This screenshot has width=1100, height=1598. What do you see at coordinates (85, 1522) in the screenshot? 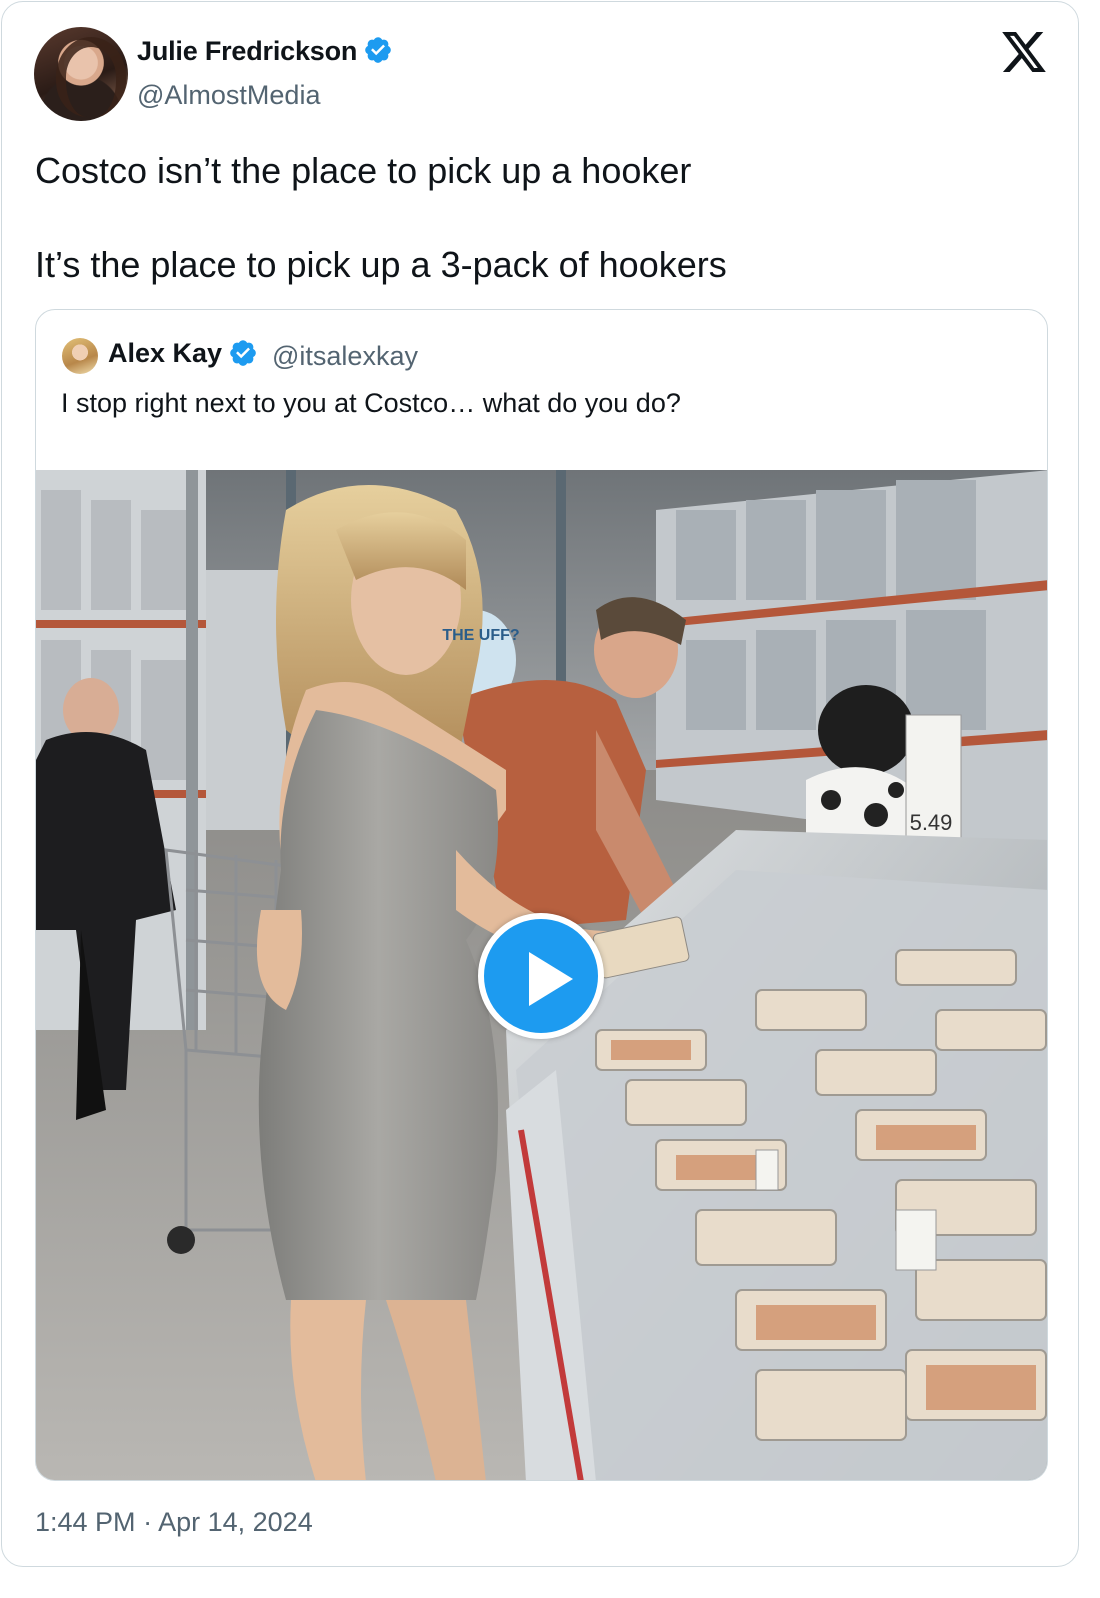
I see `tweet-time: 1:44 PM` at bounding box center [85, 1522].